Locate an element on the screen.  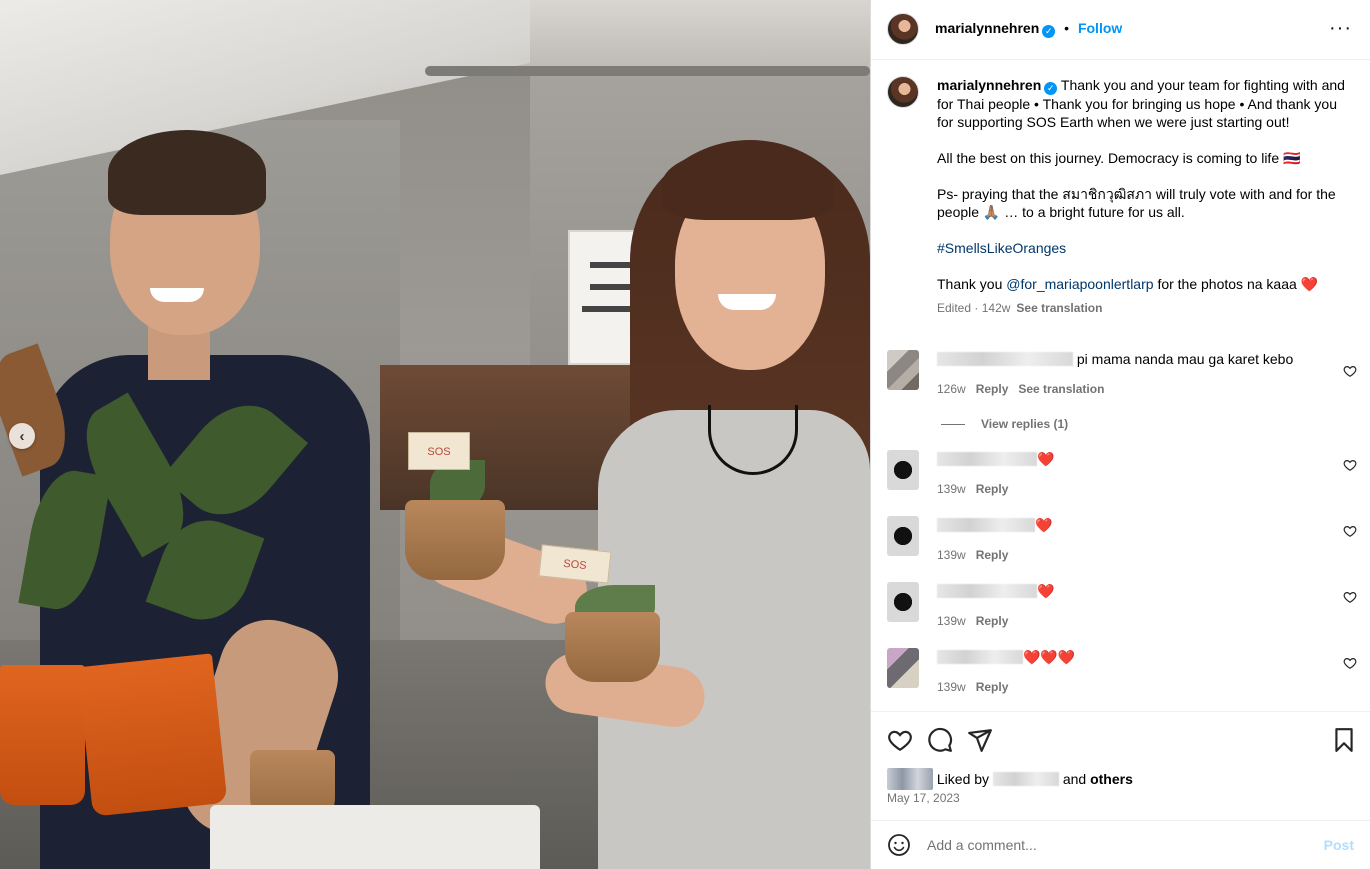
save-bookmark-icon is located at coordinates (1344, 740).